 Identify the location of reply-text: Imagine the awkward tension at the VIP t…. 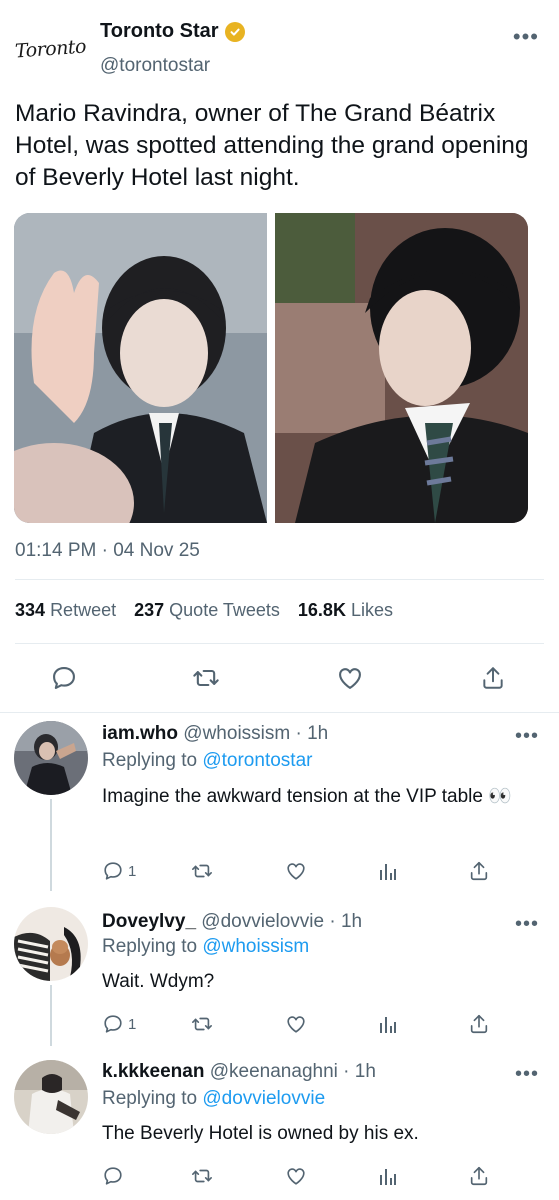
(307, 796).